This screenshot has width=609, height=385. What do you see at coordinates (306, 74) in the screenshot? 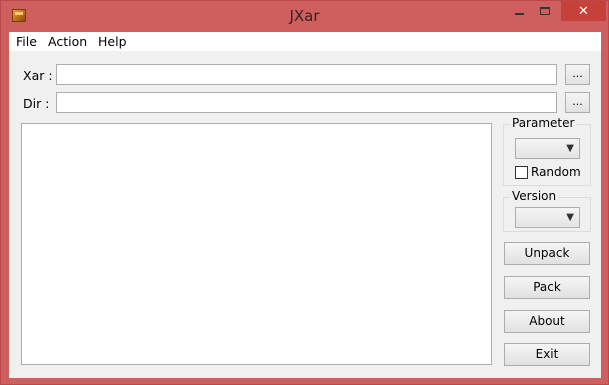
I see `xar-path-input` at bounding box center [306, 74].